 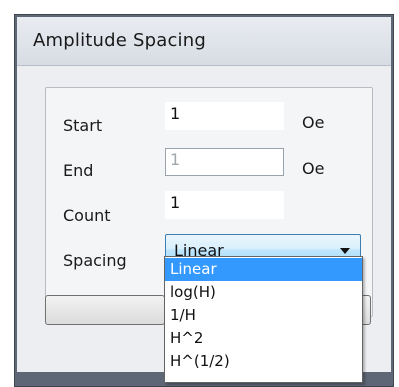 I want to click on count-input: 1, so click(x=224, y=205).